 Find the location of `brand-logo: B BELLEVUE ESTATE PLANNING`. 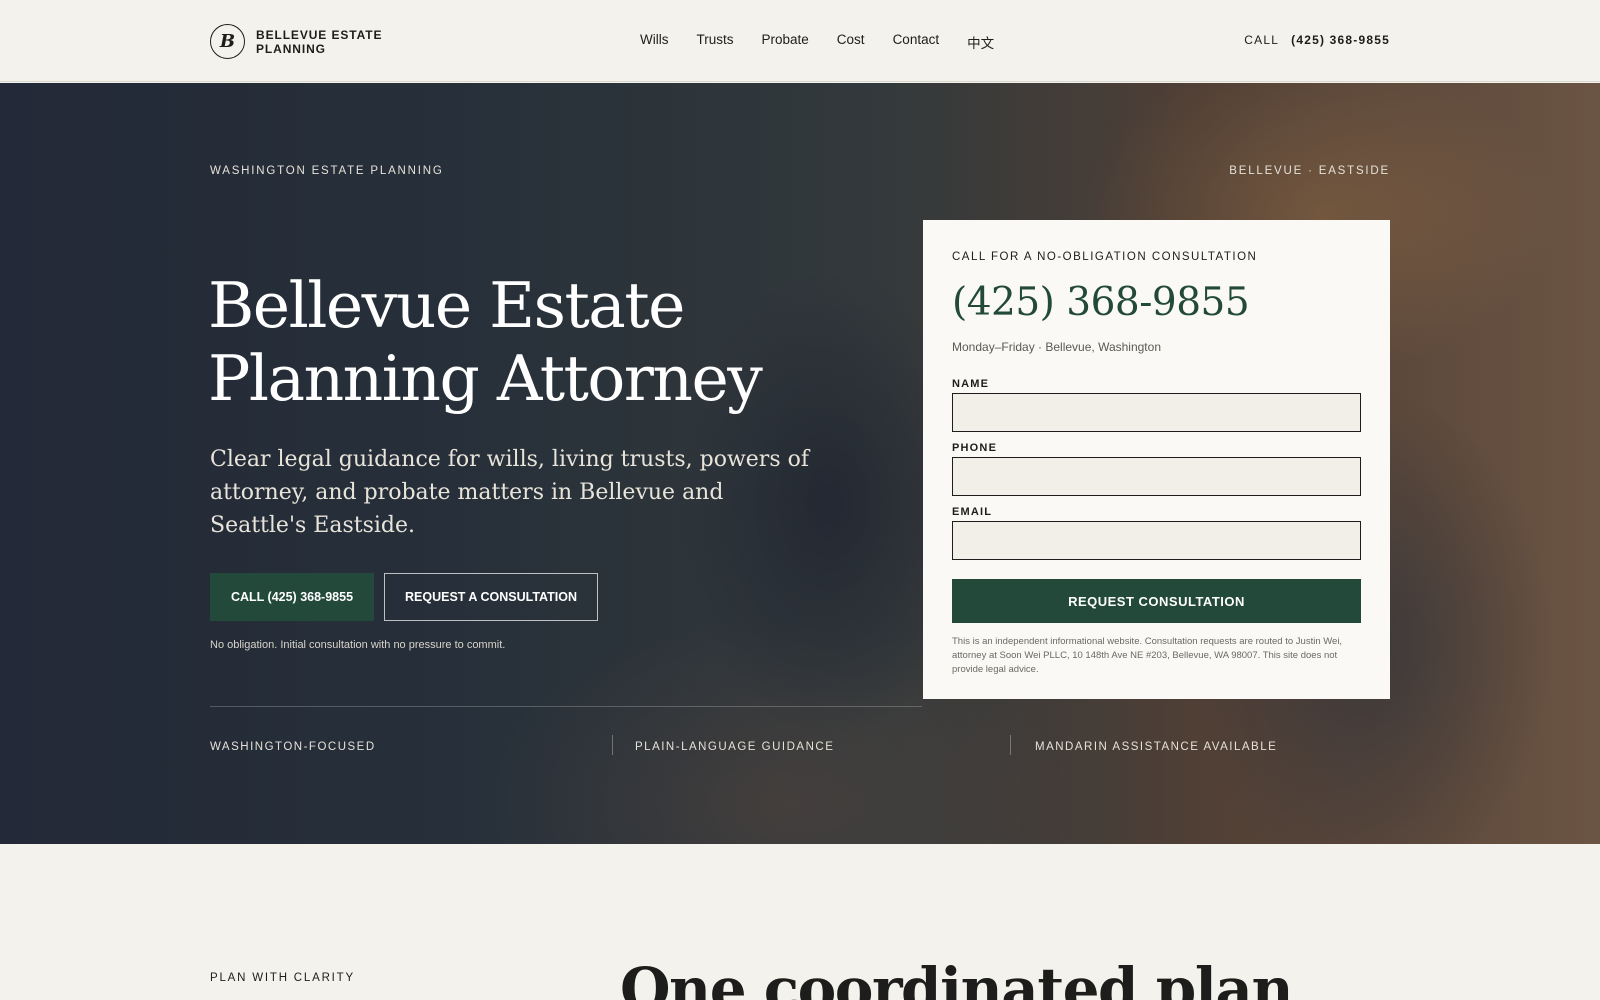

brand-logo: B BELLEVUE ESTATE PLANNING is located at coordinates (303, 41).